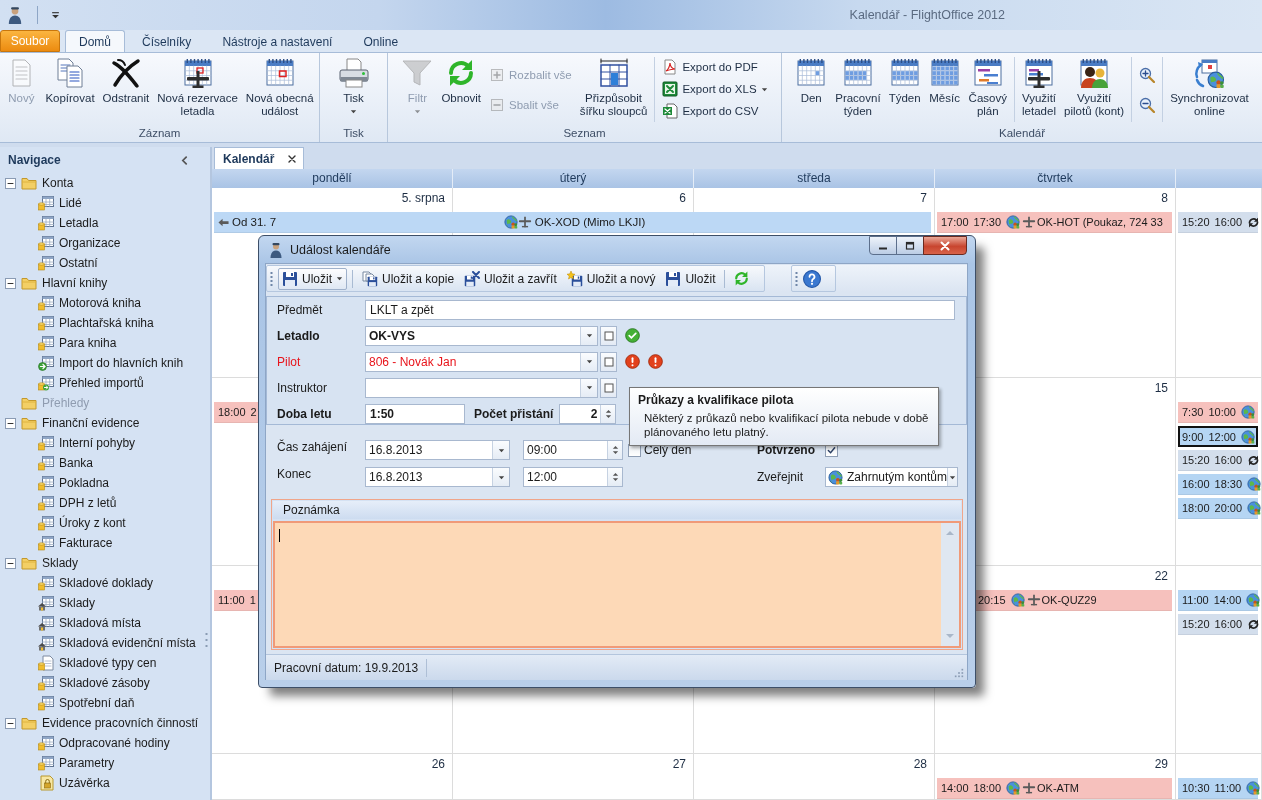  What do you see at coordinates (75, 283) in the screenshot?
I see `tree-item: Hlavní knihy` at bounding box center [75, 283].